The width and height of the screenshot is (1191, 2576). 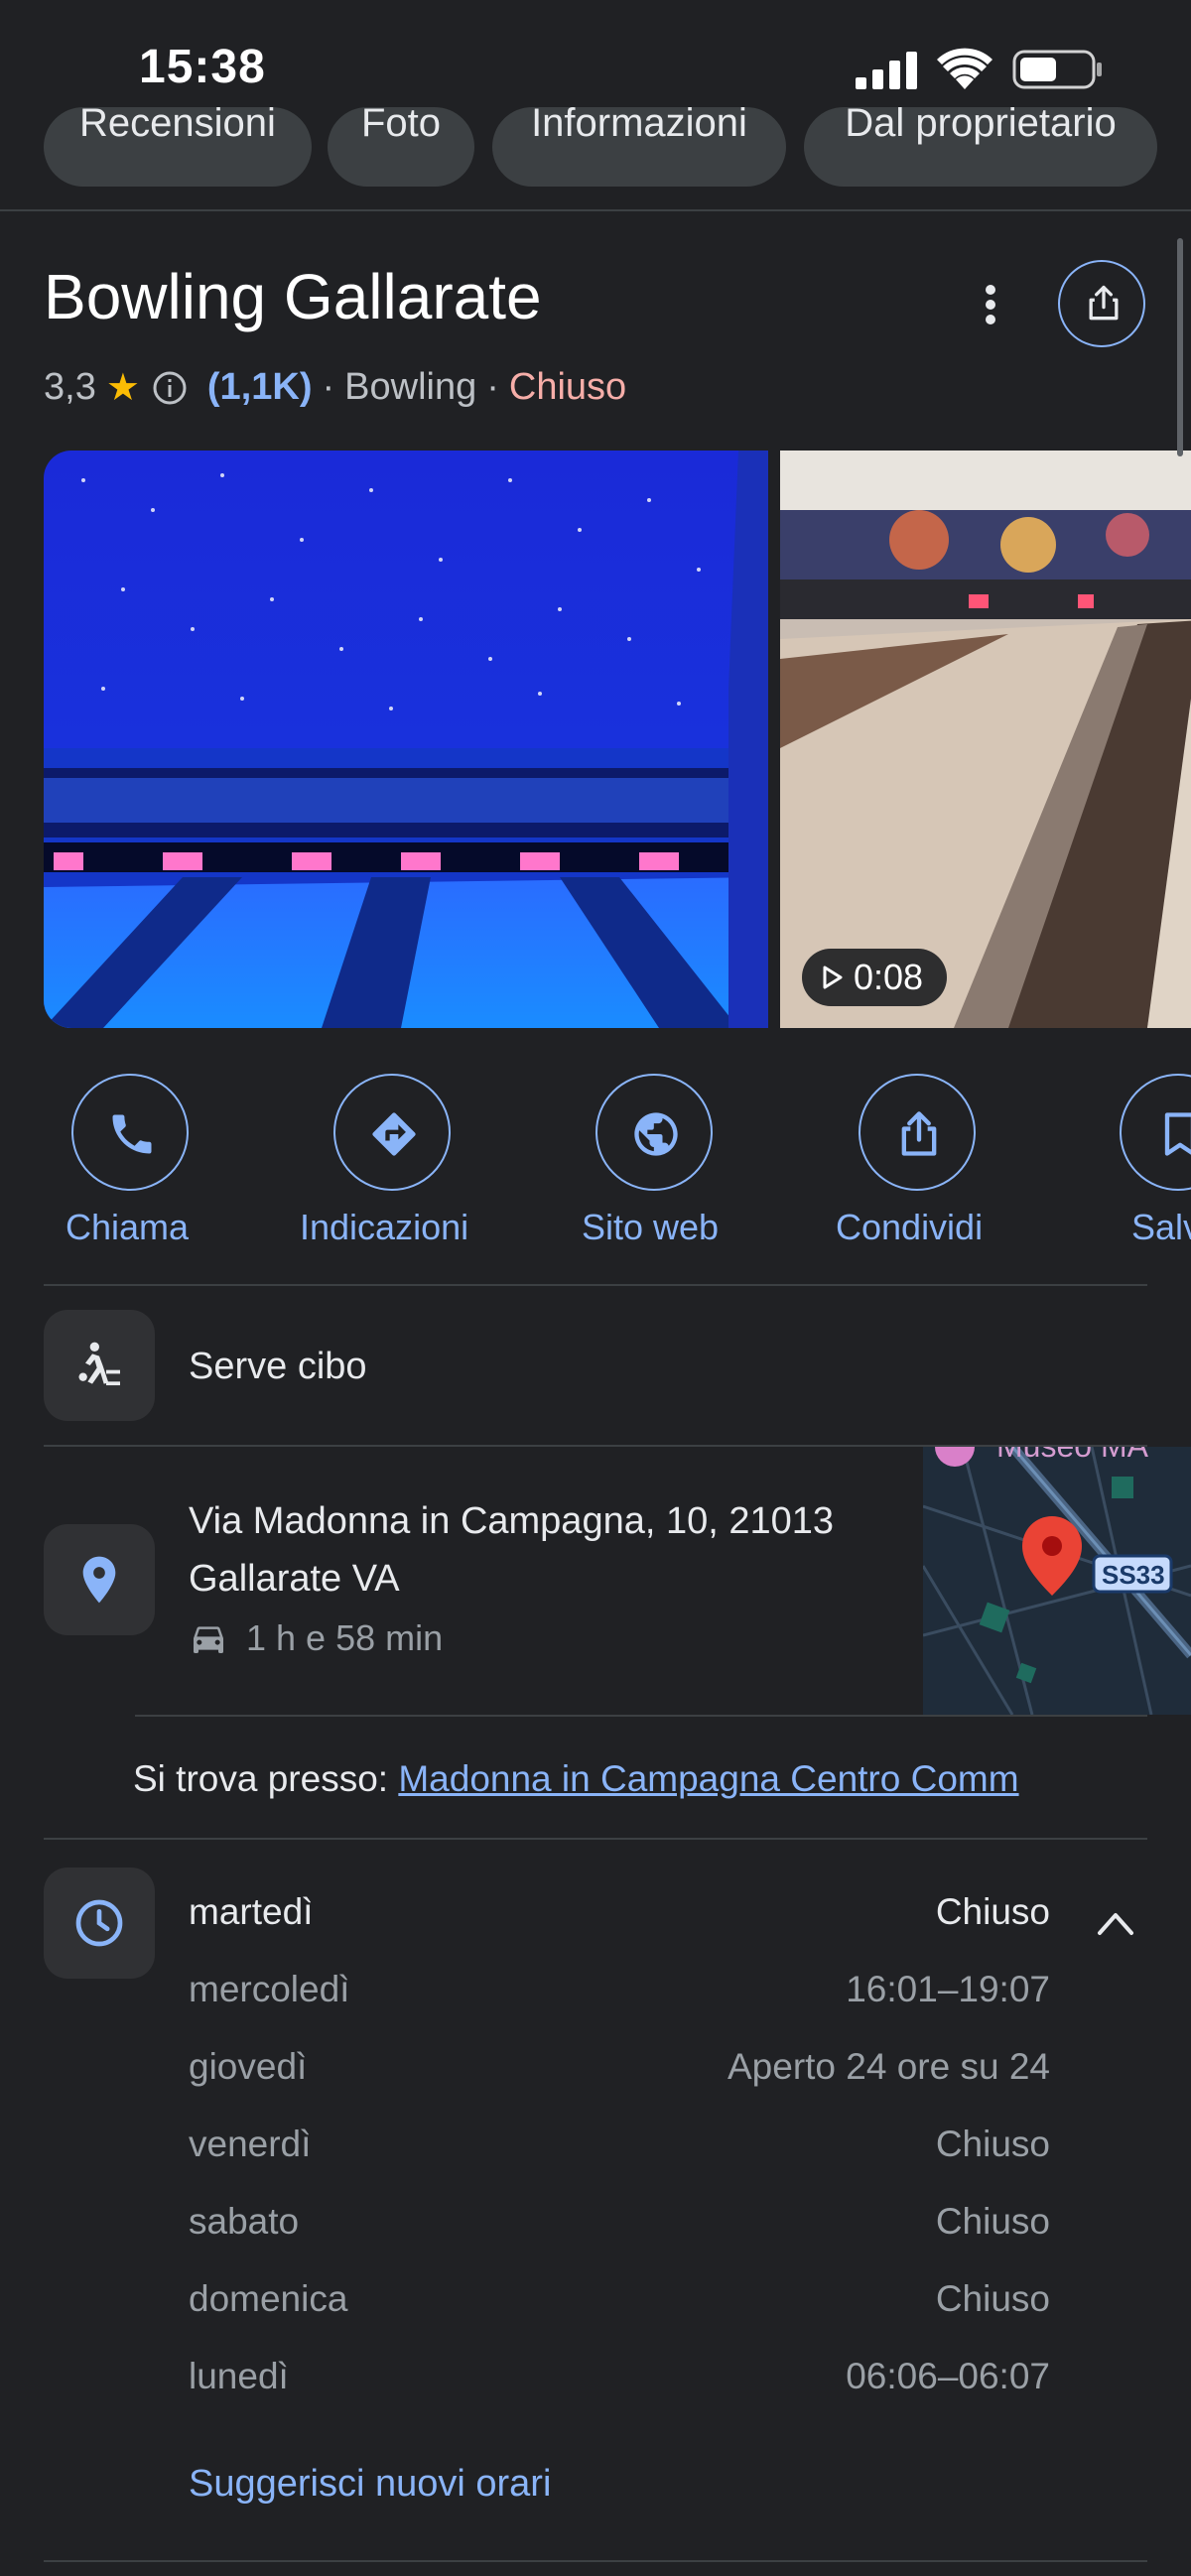 I want to click on car-icon, so click(x=208, y=1640).